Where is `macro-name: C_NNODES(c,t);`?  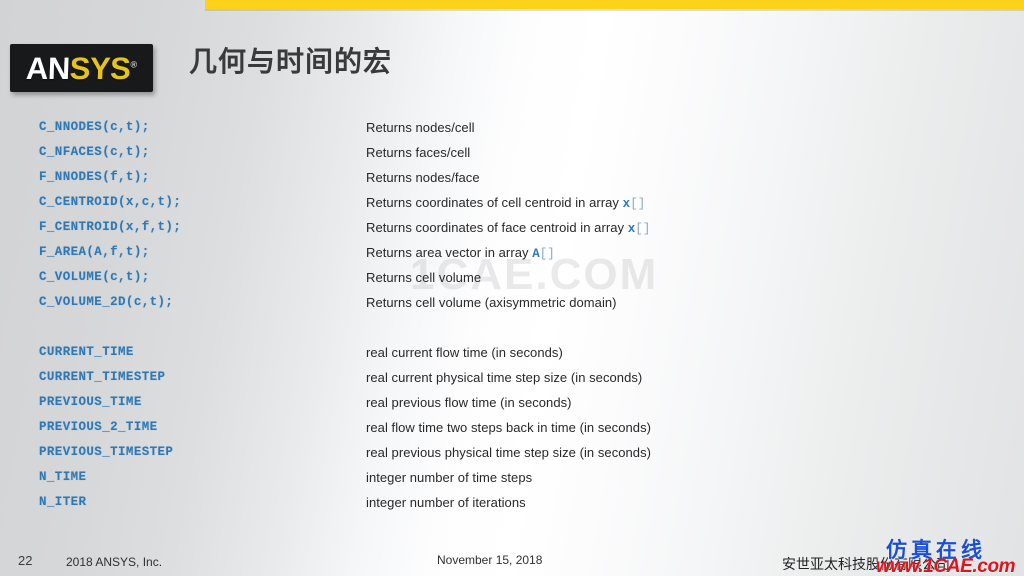
macro-name: C_NNODES(c,t); is located at coordinates (94, 127).